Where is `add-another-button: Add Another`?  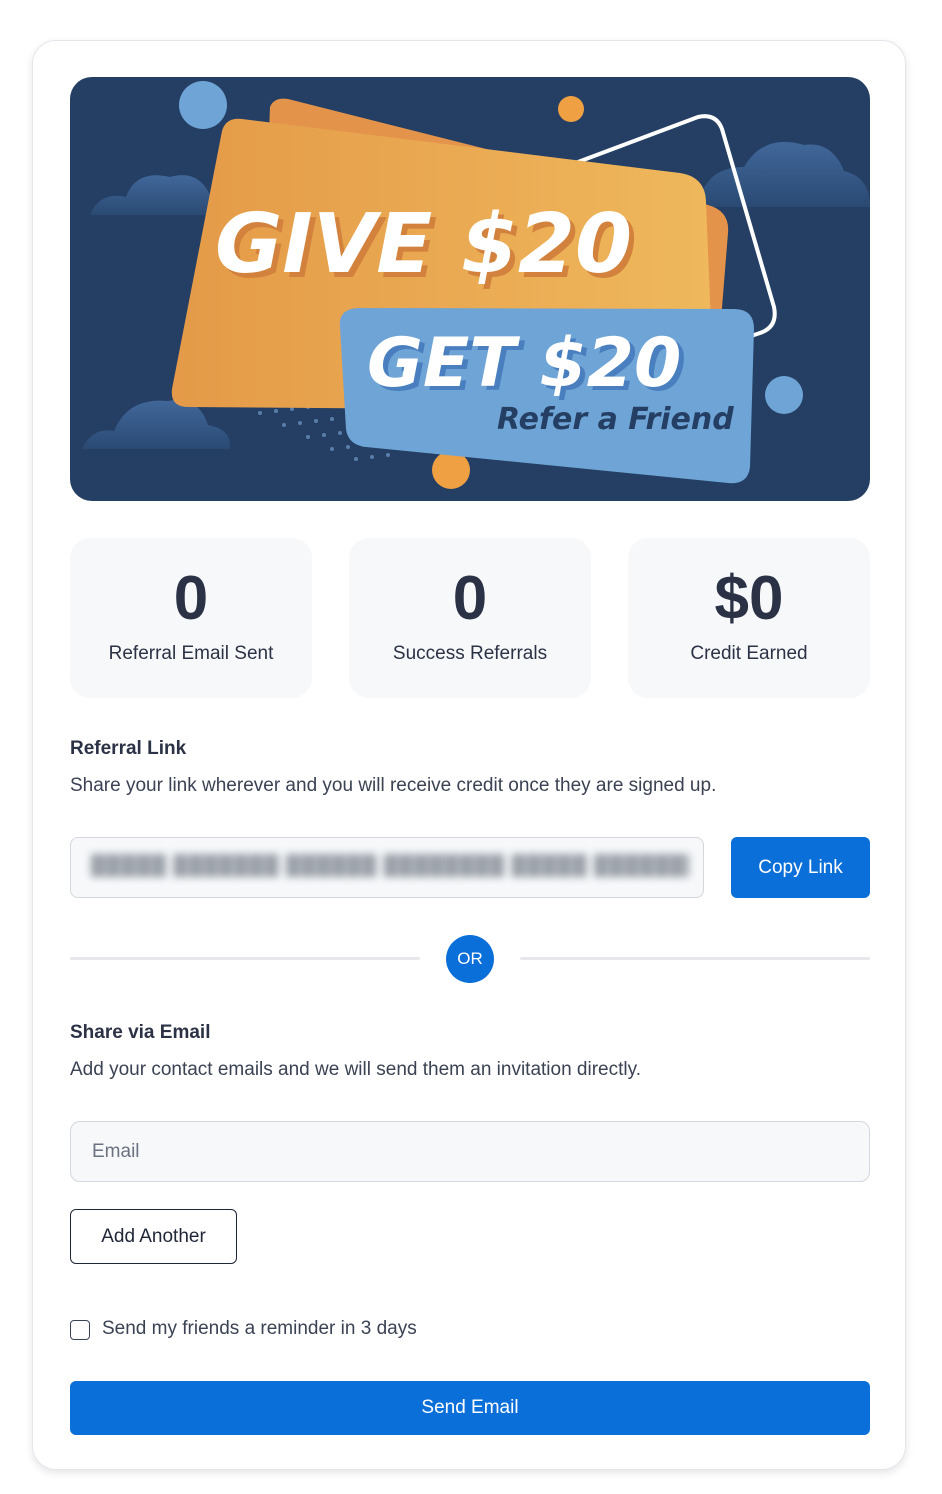
add-another-button: Add Another is located at coordinates (153, 1236).